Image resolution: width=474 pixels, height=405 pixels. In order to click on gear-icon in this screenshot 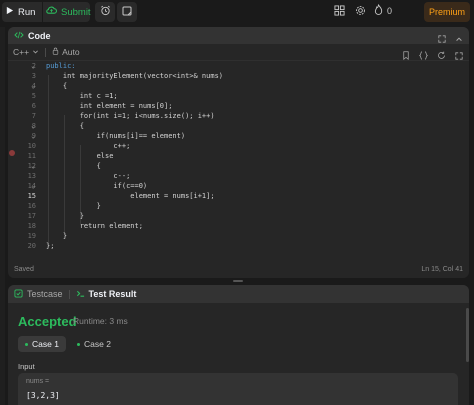, I will do `click(360, 12)`.